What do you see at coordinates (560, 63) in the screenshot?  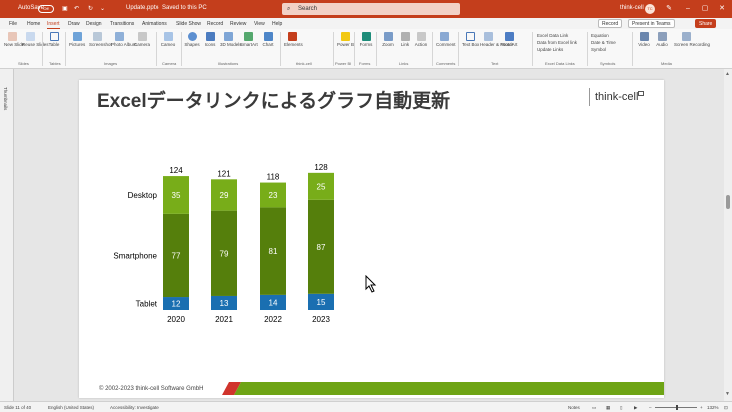 I see `group-label-excel-data-links: Excel Data Links` at bounding box center [560, 63].